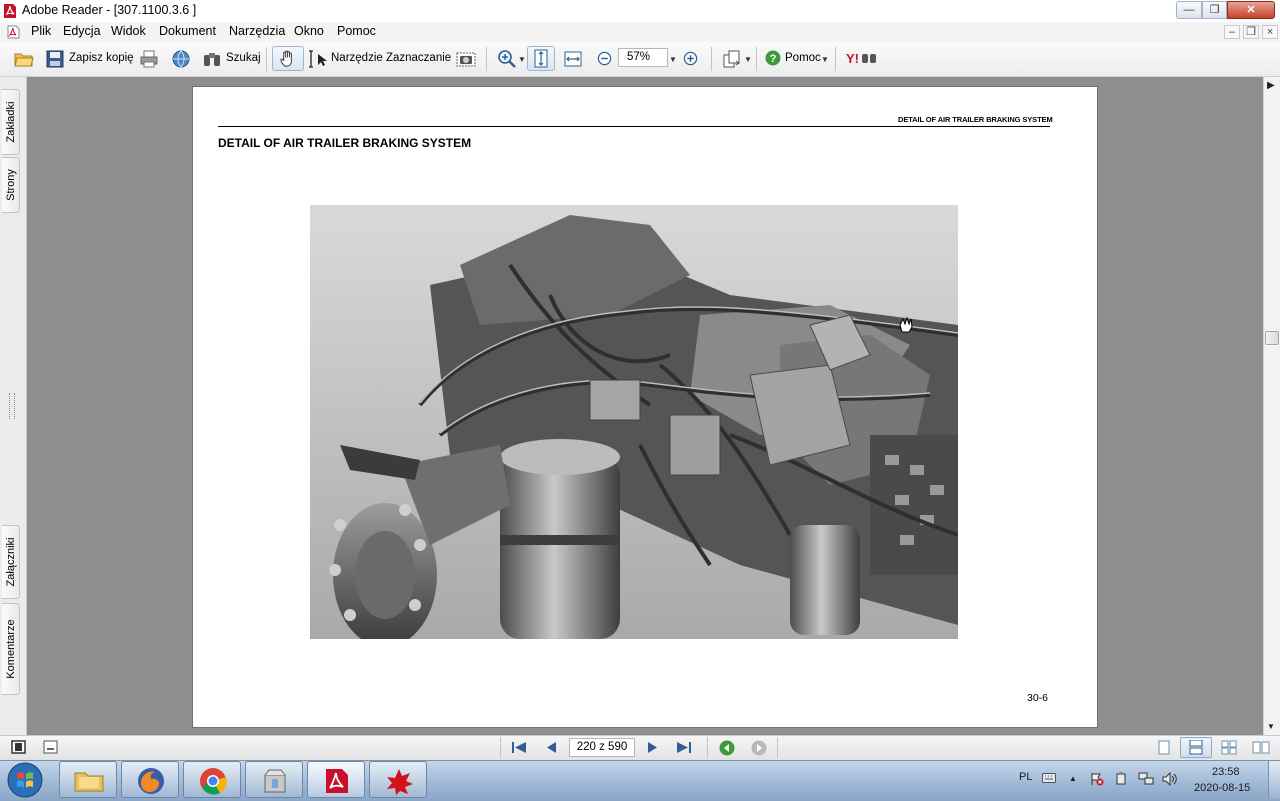 This screenshot has height=801, width=1280. What do you see at coordinates (852, 58) in the screenshot?
I see `svg-text: Y!` at bounding box center [852, 58].